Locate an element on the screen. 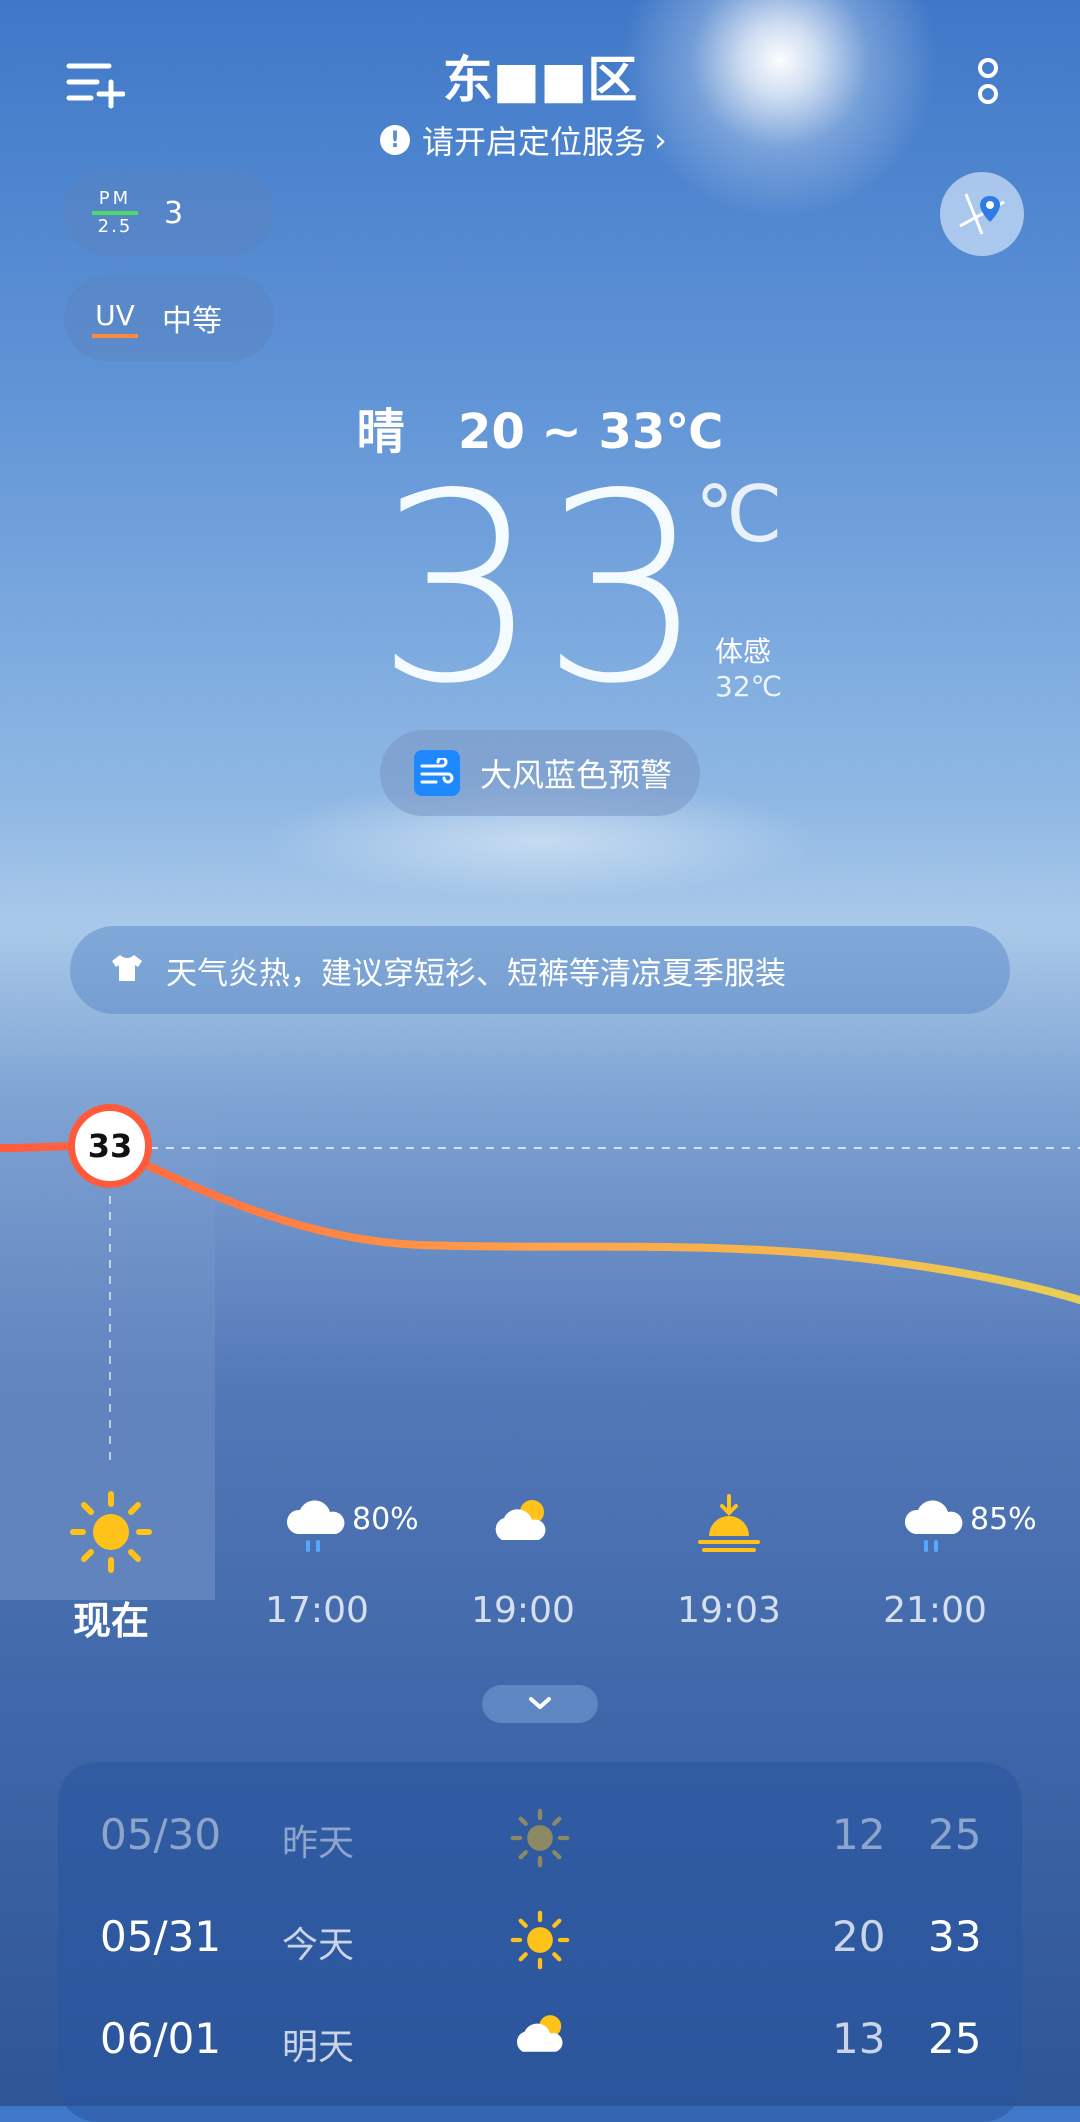 The height and width of the screenshot is (2122, 1080). hourly-time: 21:00 is located at coordinates (935, 1610).